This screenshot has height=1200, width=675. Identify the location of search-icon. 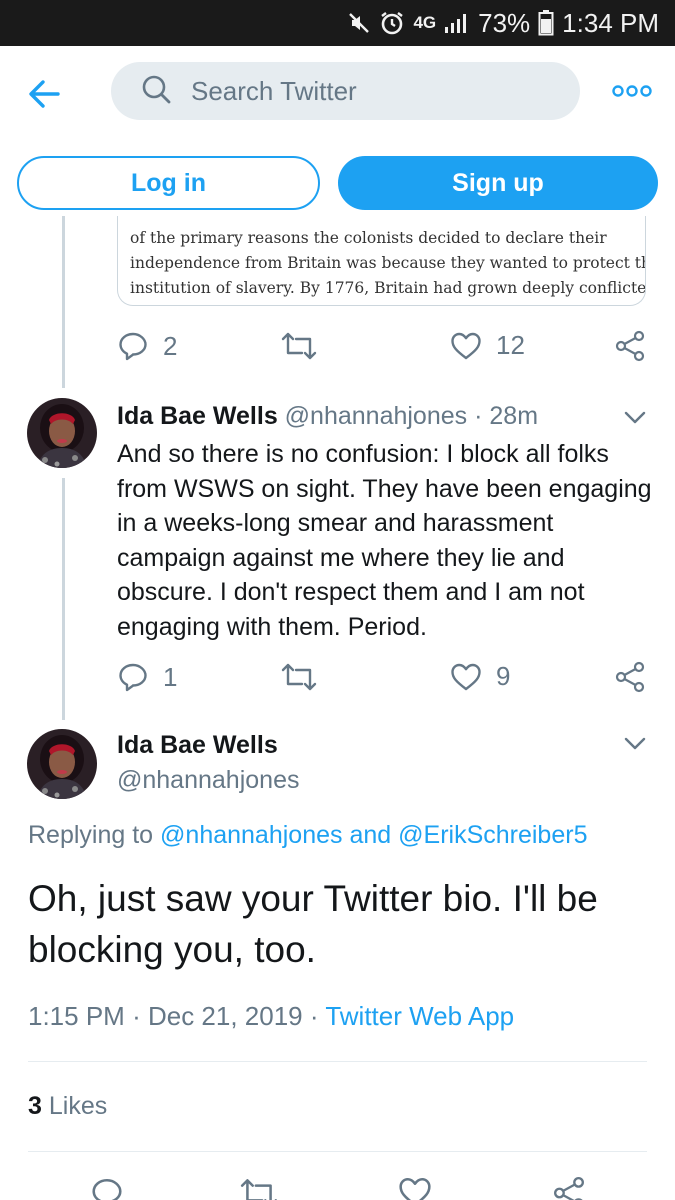
(156, 91).